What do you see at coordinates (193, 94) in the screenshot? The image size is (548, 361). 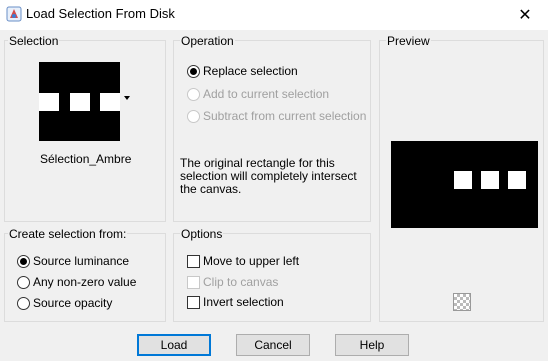 I see `radio-add-selection` at bounding box center [193, 94].